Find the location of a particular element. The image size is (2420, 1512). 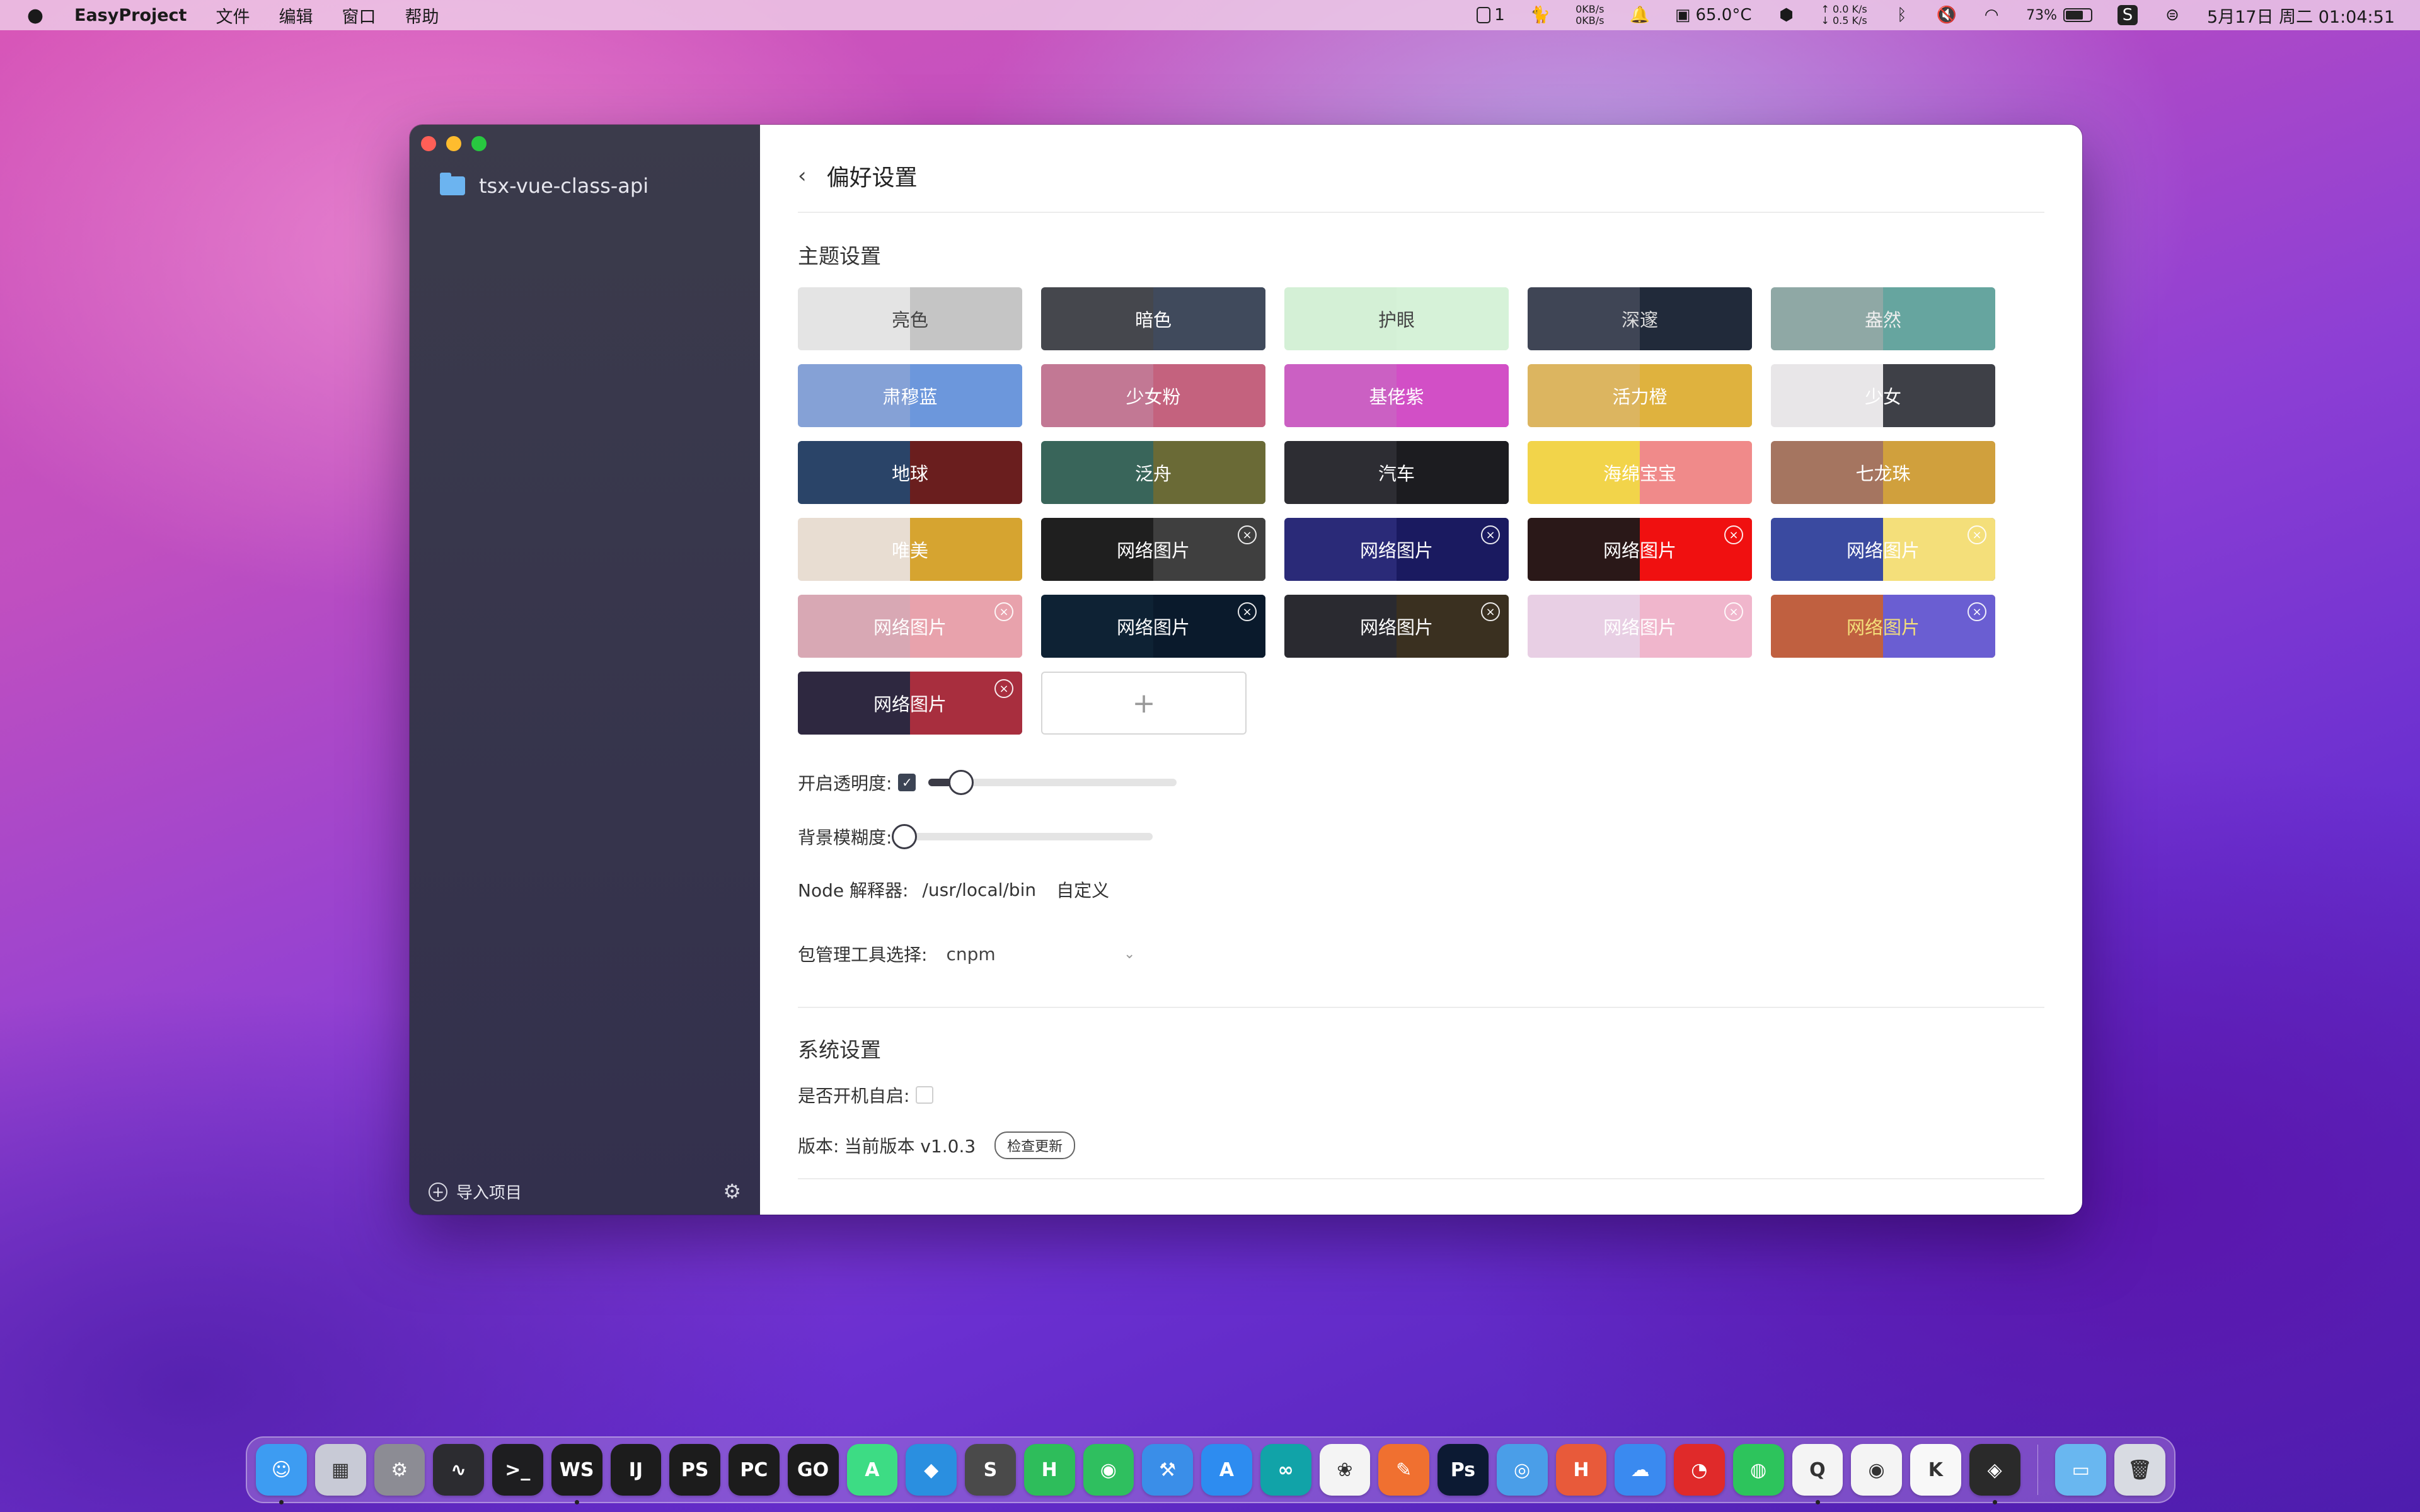

theme-tile: 亮色 is located at coordinates (910, 318).